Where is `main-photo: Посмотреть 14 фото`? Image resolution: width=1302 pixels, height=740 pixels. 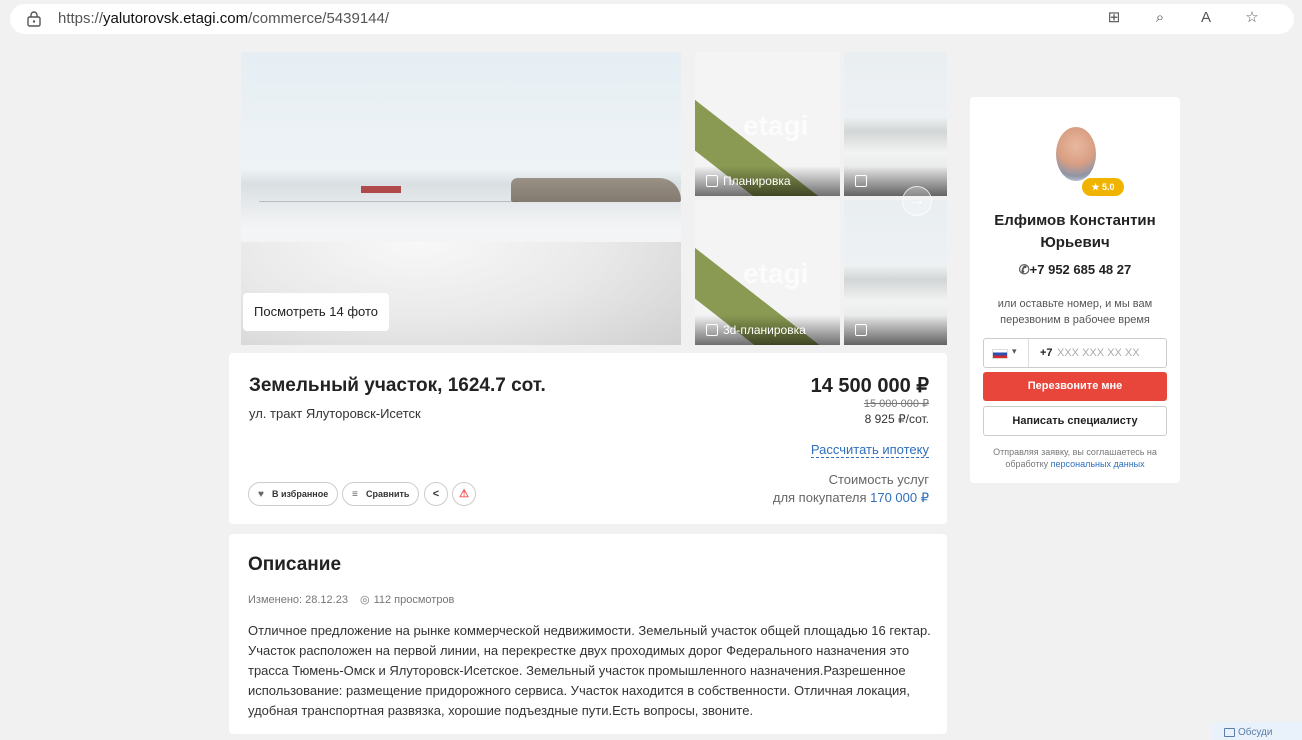
main-photo: Посмотреть 14 фото is located at coordinates (461, 198).